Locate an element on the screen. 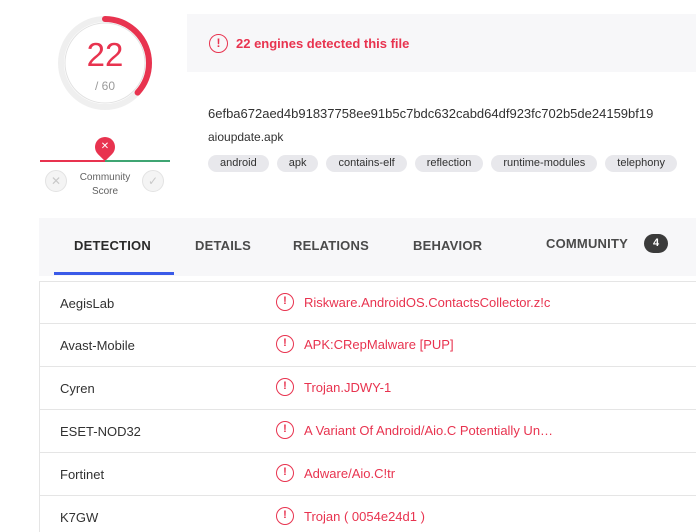  engine-name: ESET-NOD32 is located at coordinates (100, 431).